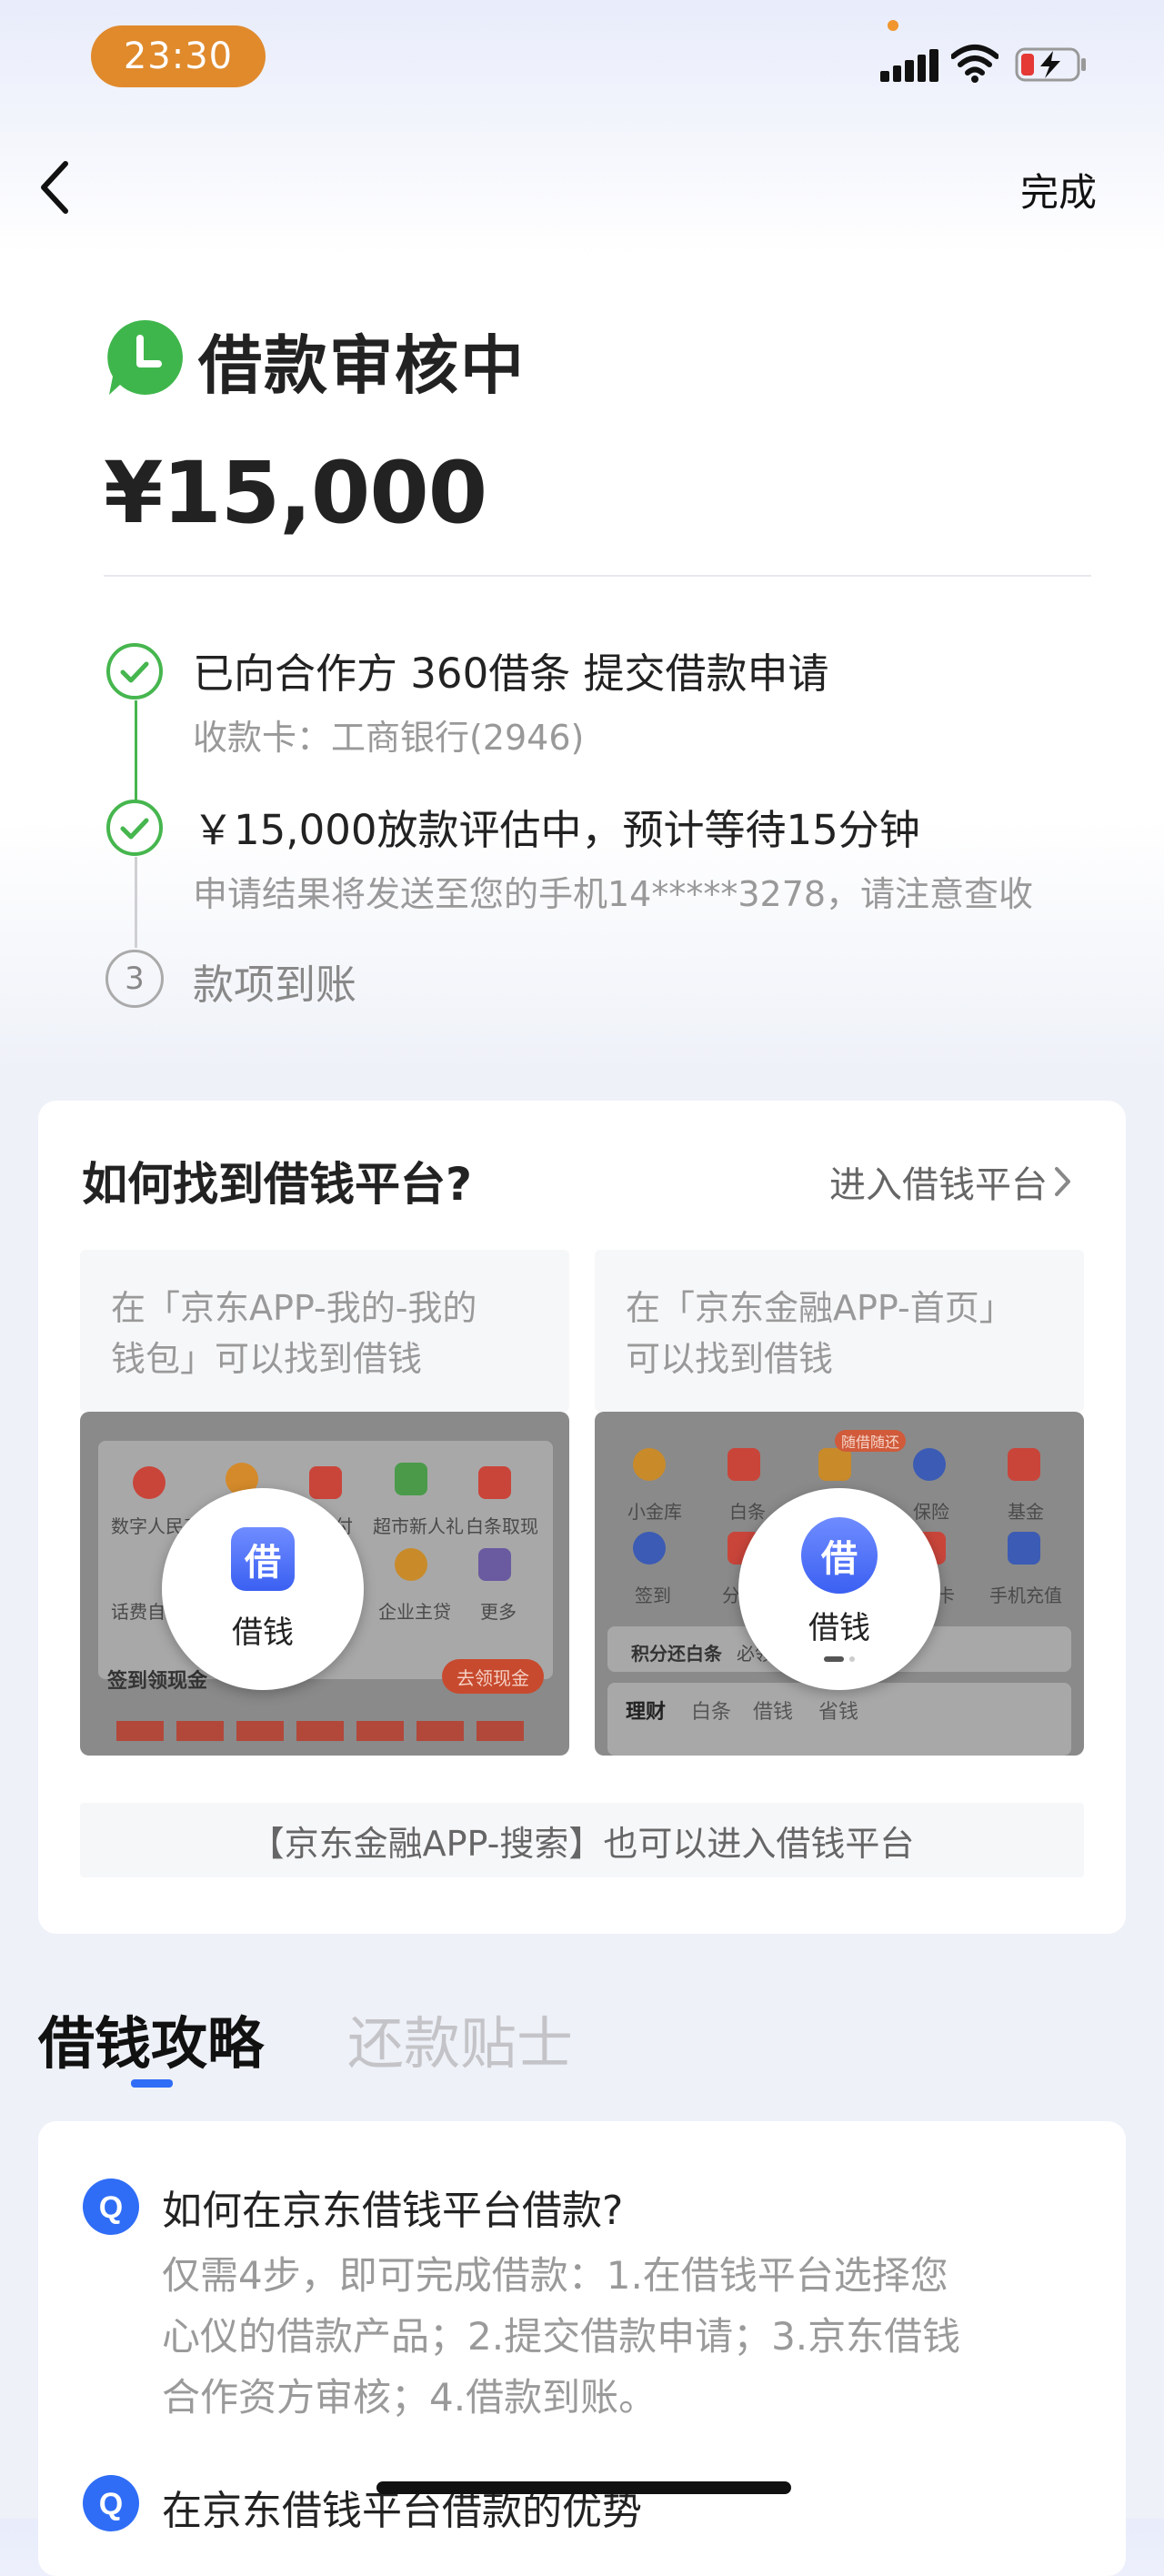 This screenshot has height=2576, width=1164. Describe the element at coordinates (647, 1712) in the screenshot. I see `mini-tab: 理财` at that location.